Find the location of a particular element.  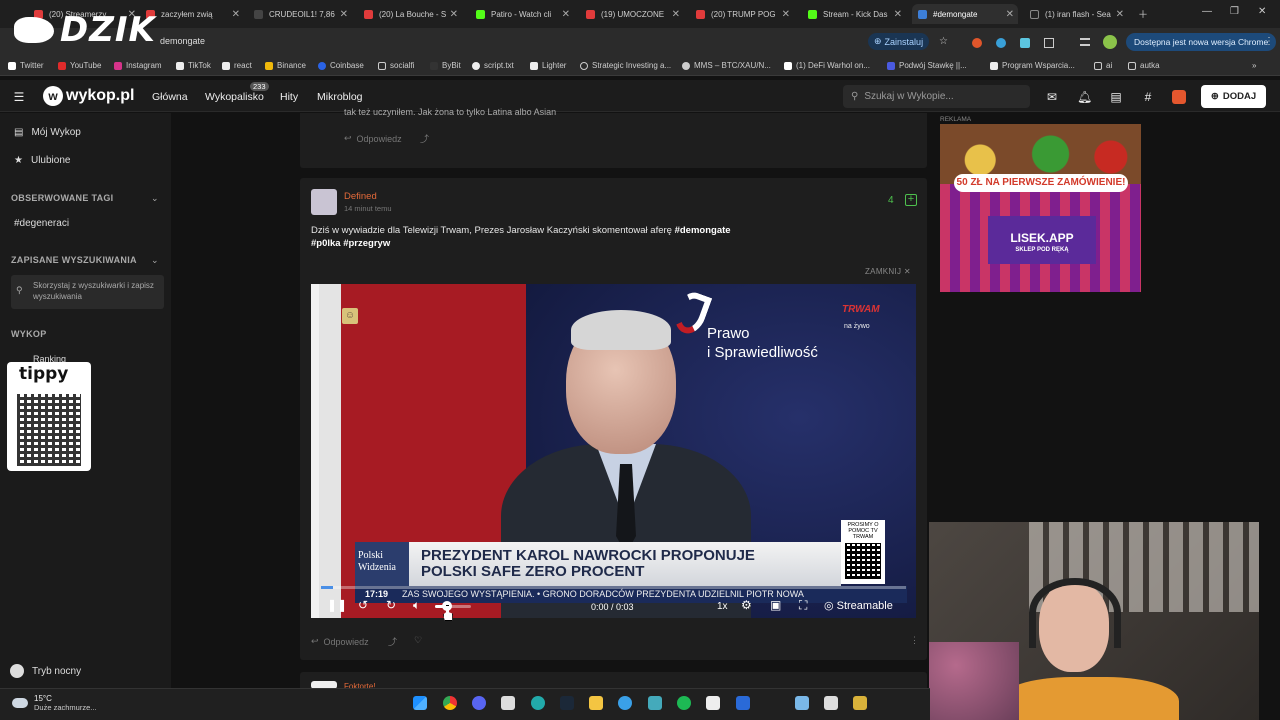

profile-avatar is located at coordinates (1110, 42).